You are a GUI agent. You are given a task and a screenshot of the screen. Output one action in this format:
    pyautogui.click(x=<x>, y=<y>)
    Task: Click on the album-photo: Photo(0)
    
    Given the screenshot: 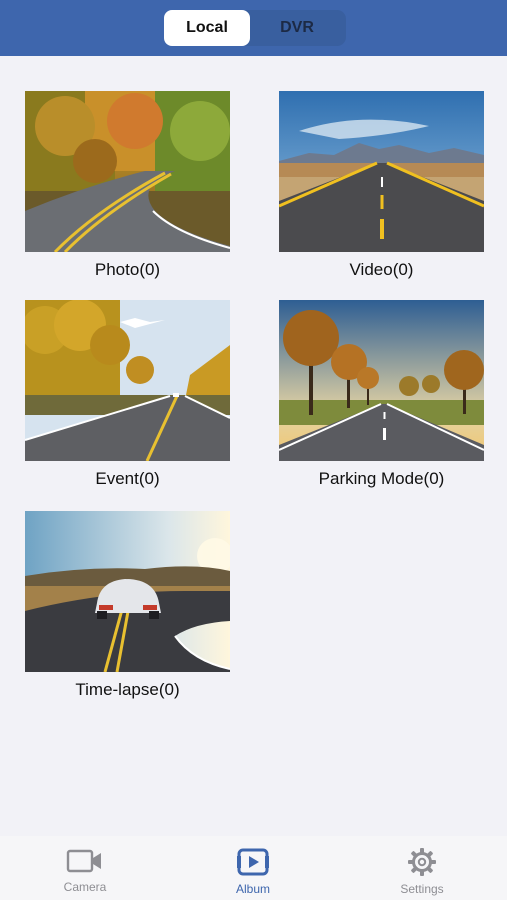 What is the action you would take?
    pyautogui.click(x=127, y=185)
    